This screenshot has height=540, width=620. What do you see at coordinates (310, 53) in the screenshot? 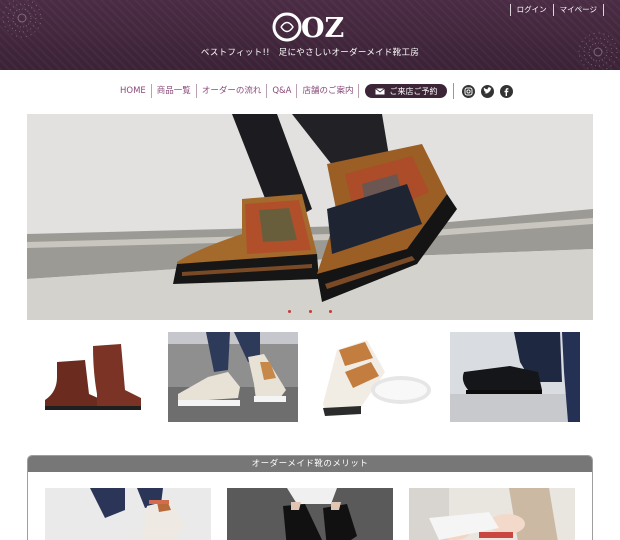
I see `site-tagline: ベストフィット!! 足にやさしいオーダーメイド靴工房` at bounding box center [310, 53].